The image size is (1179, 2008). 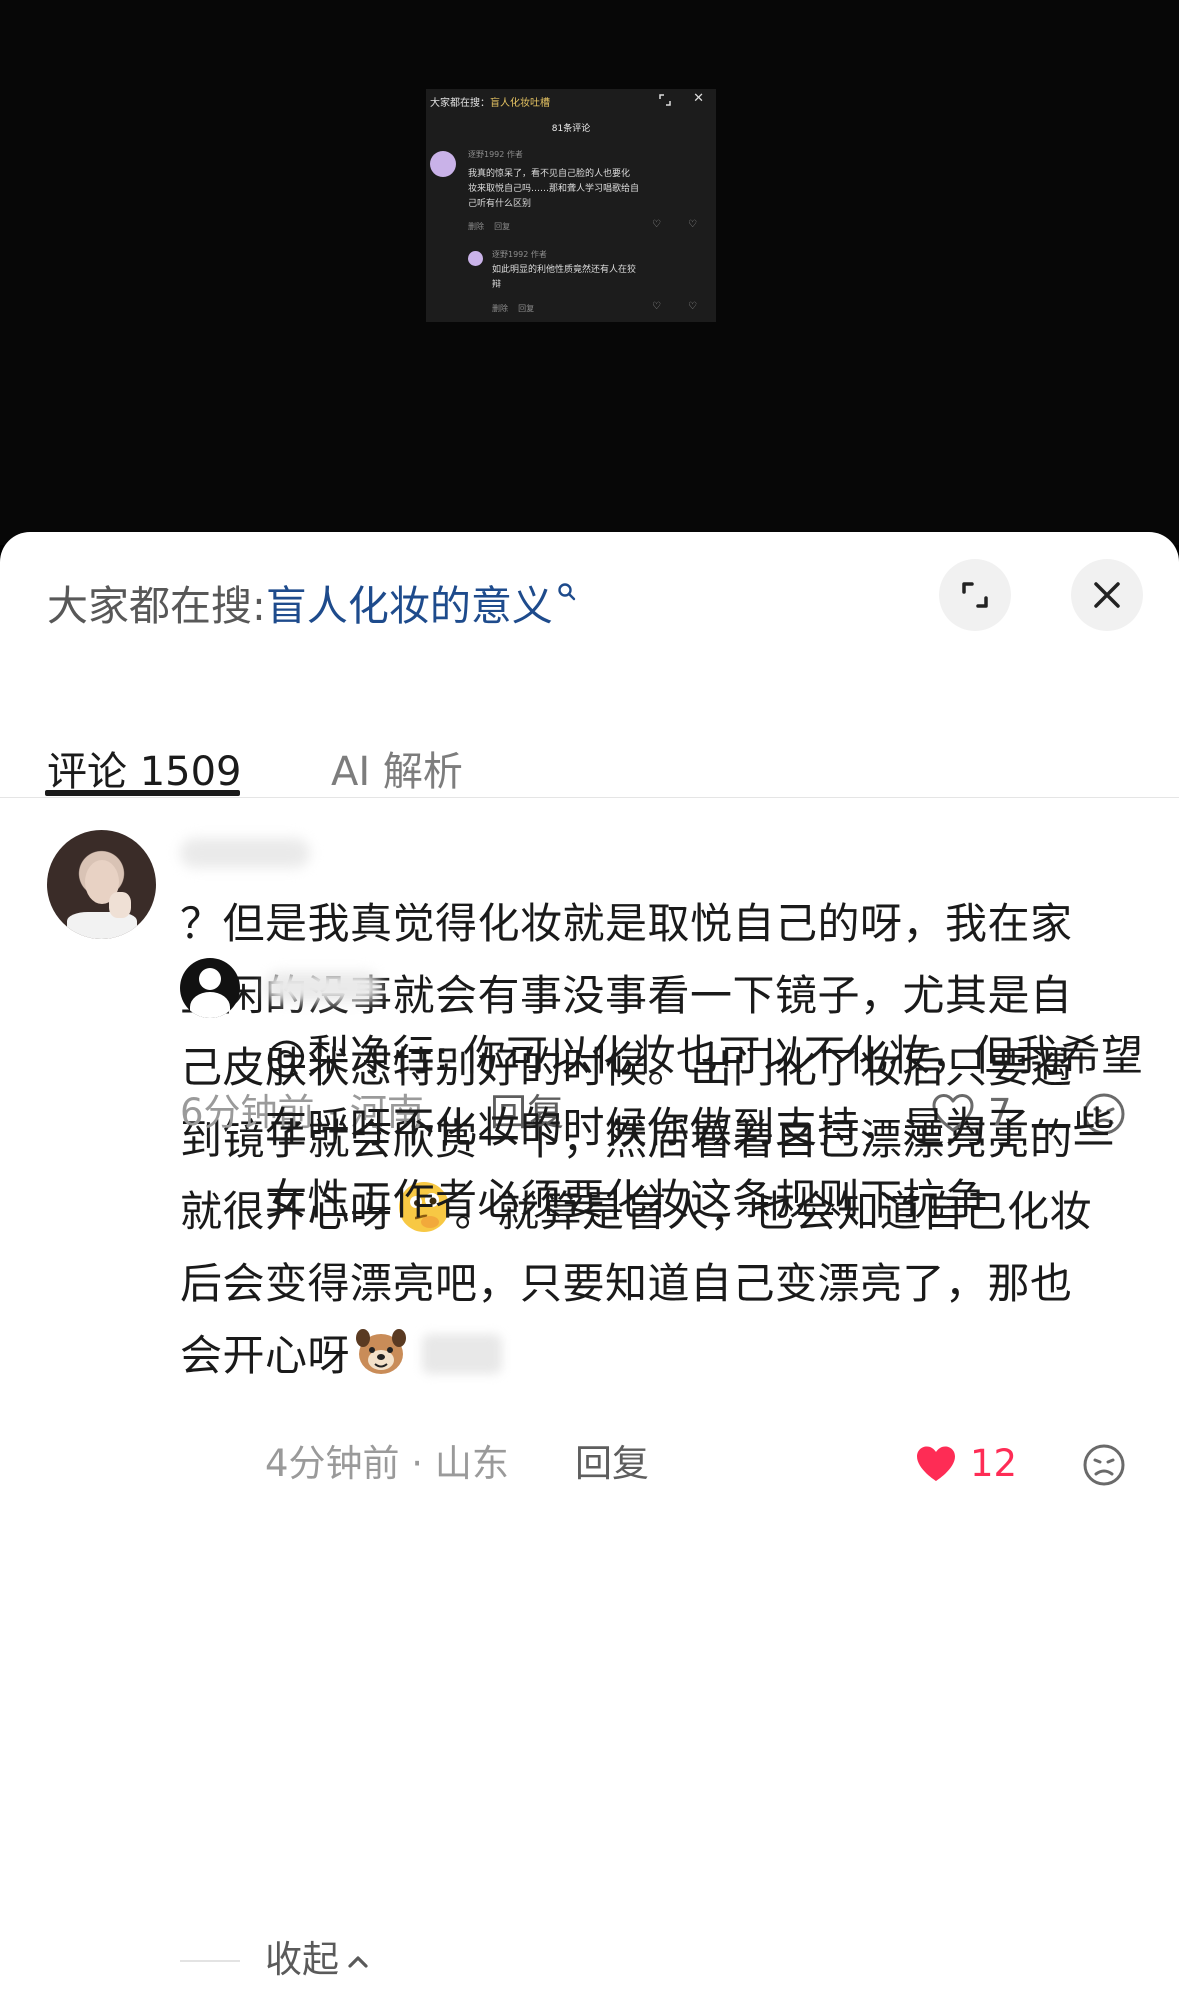 What do you see at coordinates (462, 1354) in the screenshot?
I see `blurred-text` at bounding box center [462, 1354].